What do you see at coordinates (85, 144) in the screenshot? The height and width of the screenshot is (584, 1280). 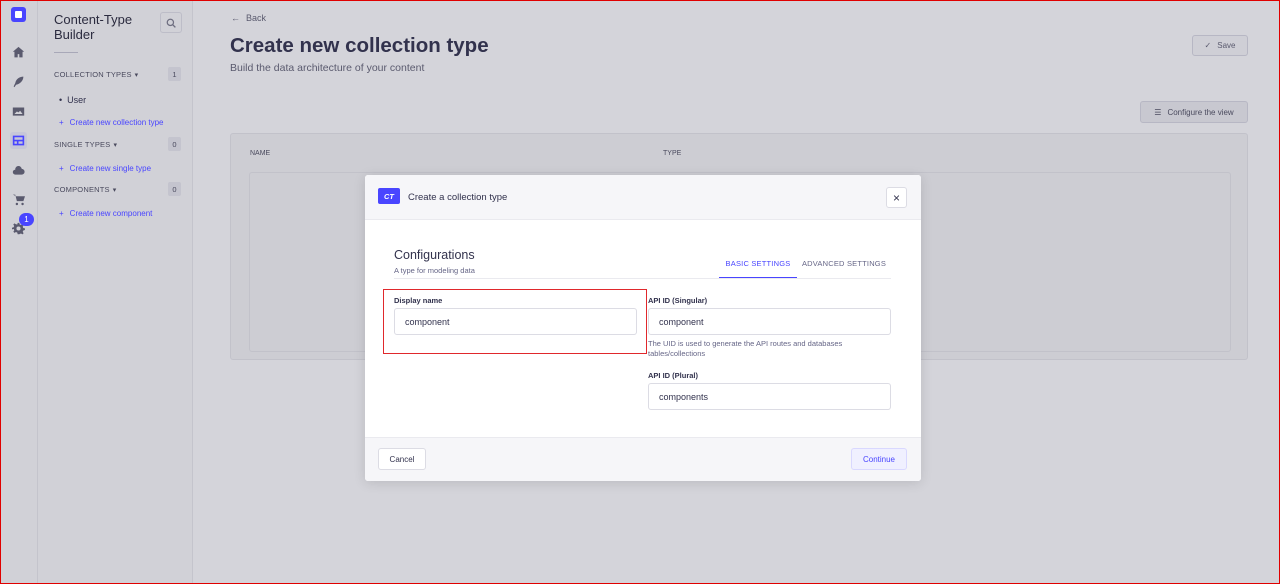 I see `single-types-header: SINGLE TYPES ▾` at bounding box center [85, 144].